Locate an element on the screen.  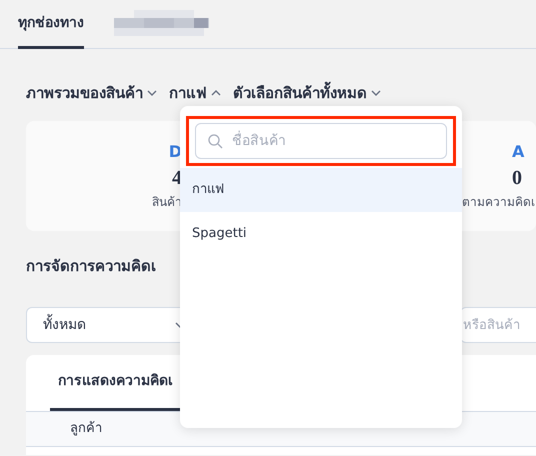
stat-label: ตามความคิดเ is located at coordinates (498, 202).